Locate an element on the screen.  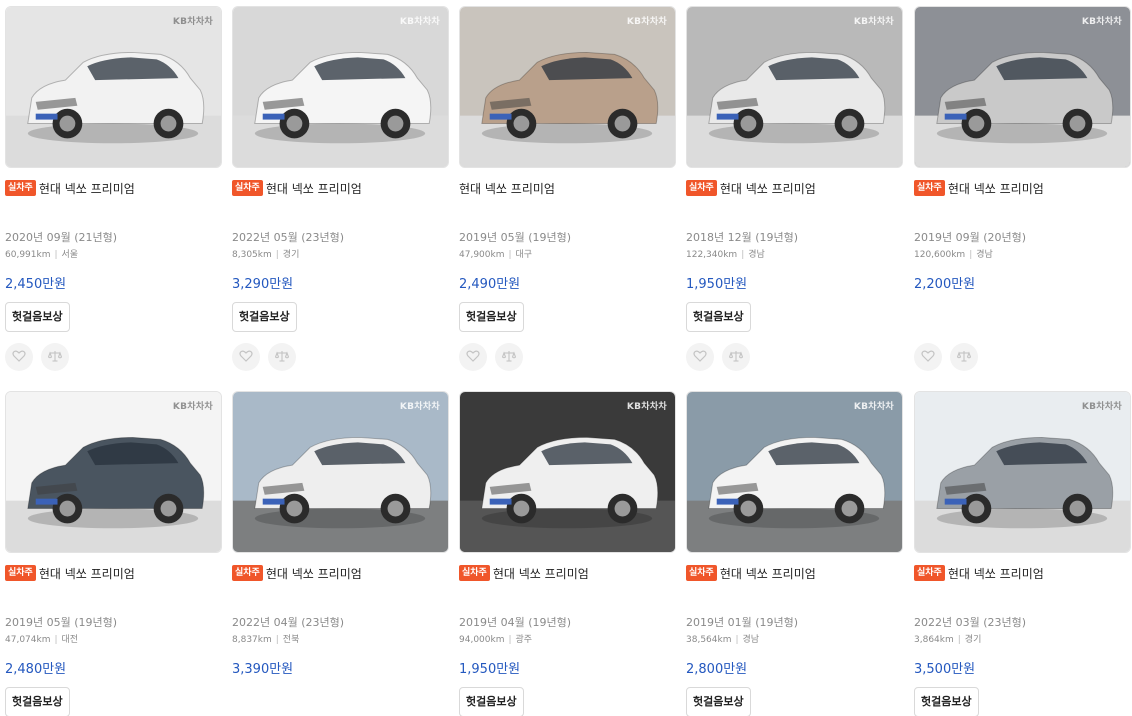
scale-icon is located at coordinates (509, 357).